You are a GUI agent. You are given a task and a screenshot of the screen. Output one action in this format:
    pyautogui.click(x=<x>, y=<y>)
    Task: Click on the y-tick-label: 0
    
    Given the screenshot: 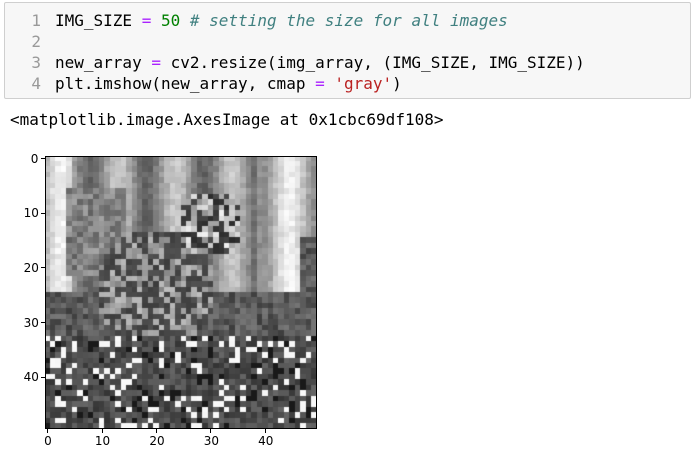 What is the action you would take?
    pyautogui.click(x=34, y=158)
    